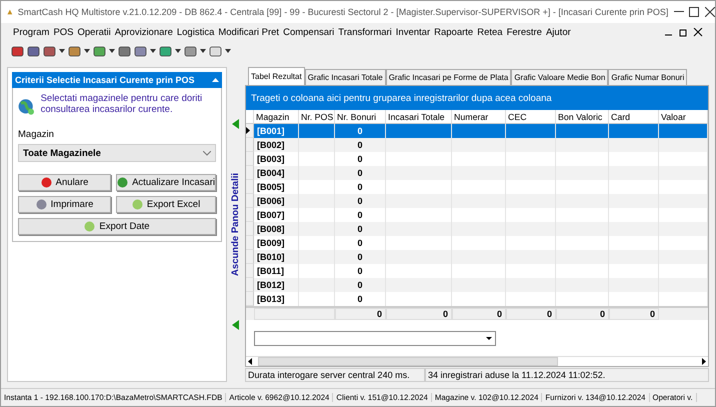 The width and height of the screenshot is (716, 407). Describe the element at coordinates (375, 338) in the screenshot. I see `filter-dropdown` at that location.